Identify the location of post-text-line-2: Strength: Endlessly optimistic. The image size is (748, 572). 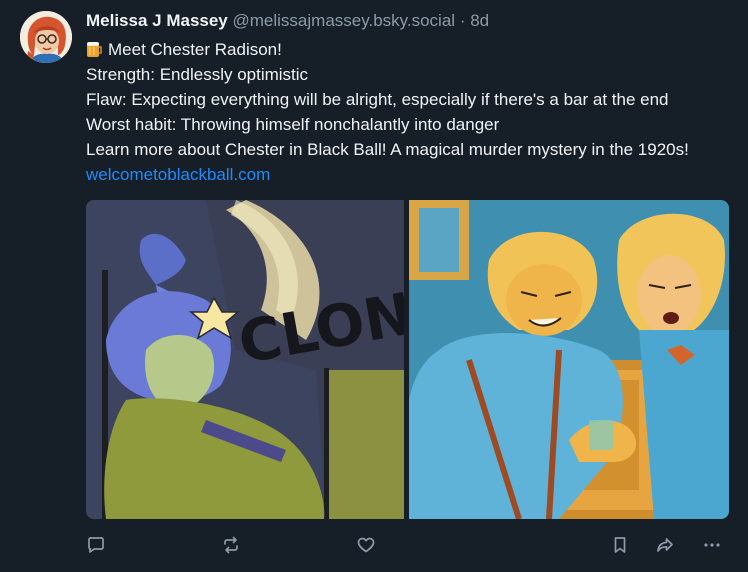
(197, 74).